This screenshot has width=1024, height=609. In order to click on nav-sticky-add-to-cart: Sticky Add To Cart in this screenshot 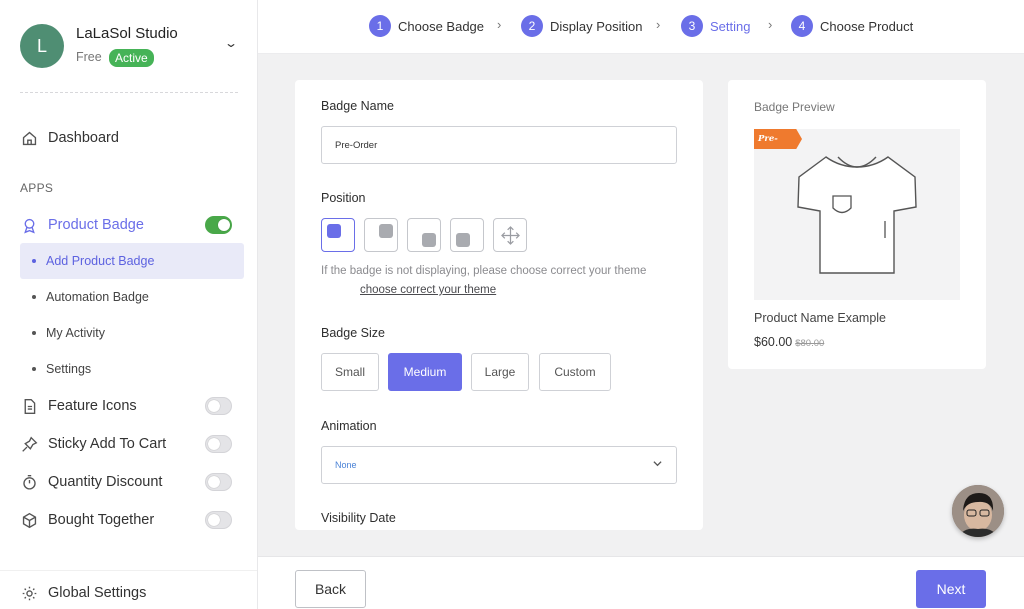, I will do `click(133, 444)`.